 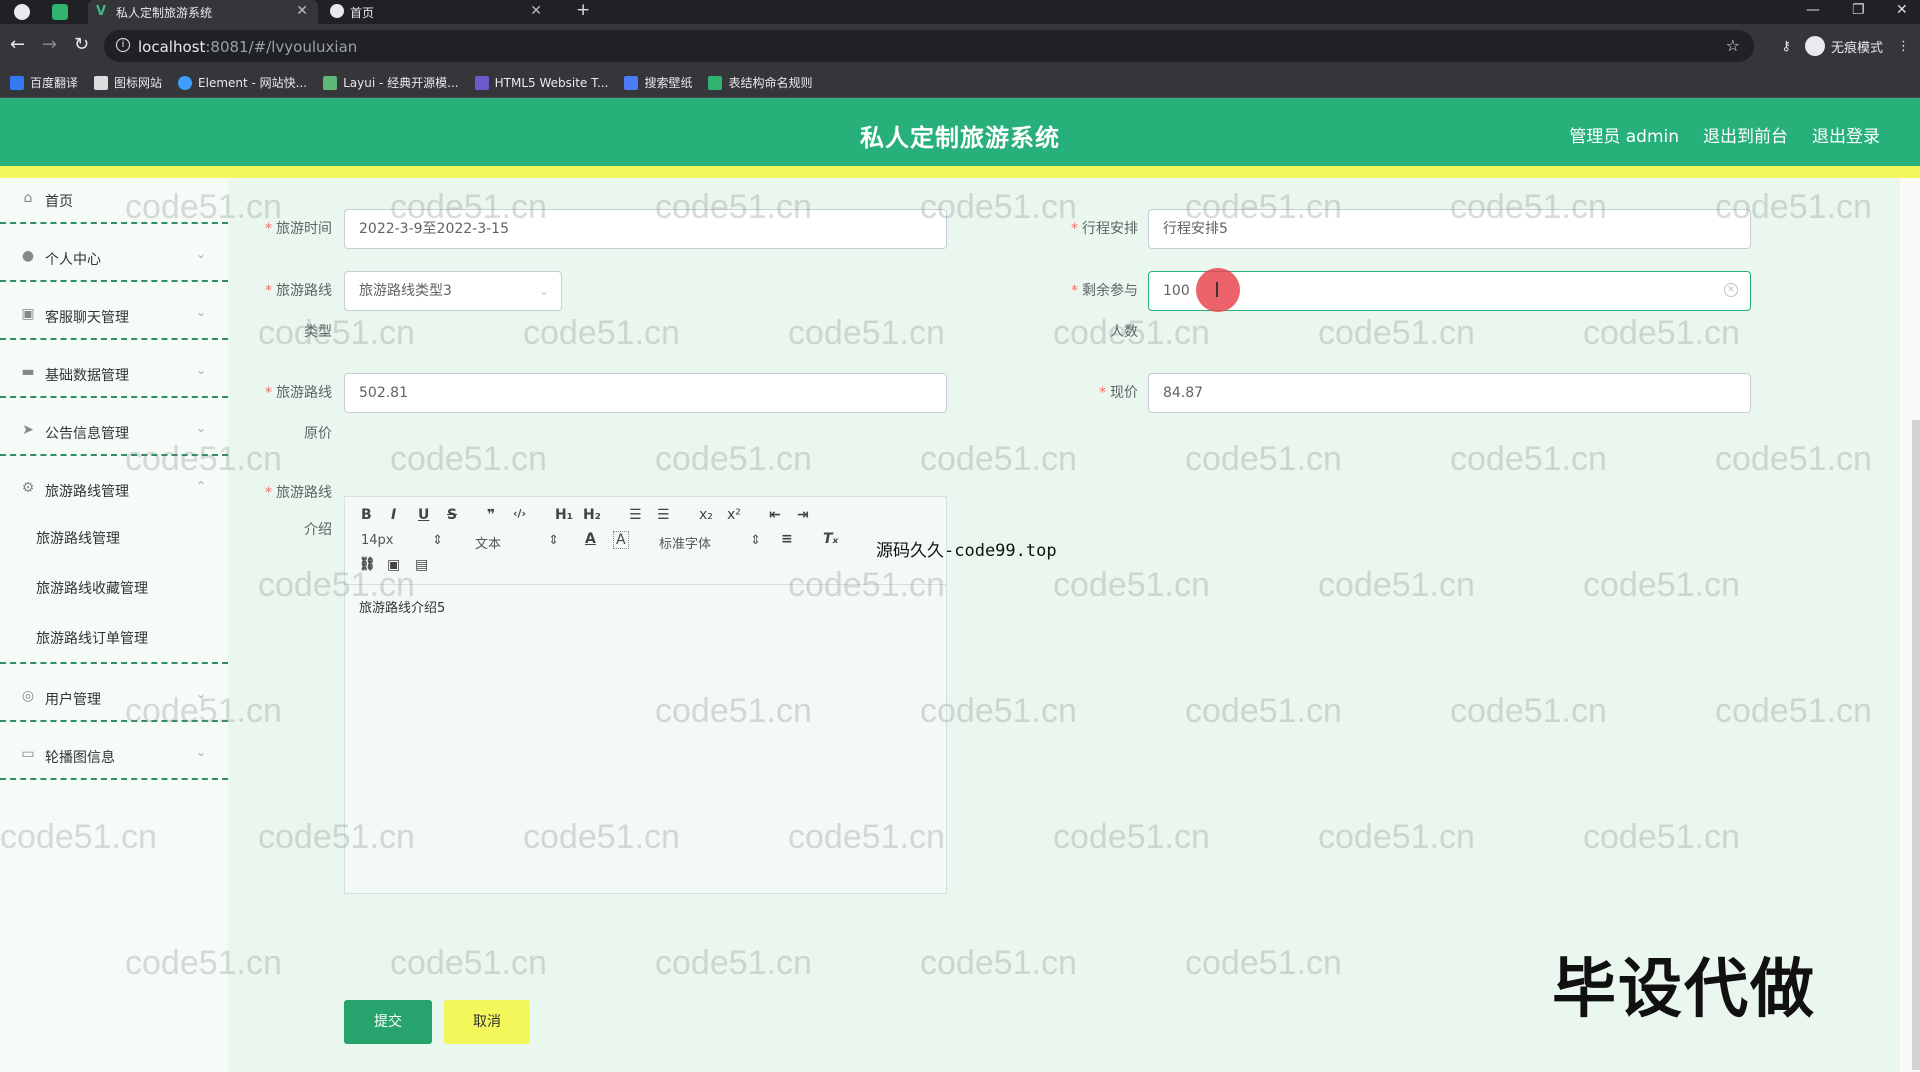 What do you see at coordinates (402, 606) in the screenshot?
I see `editor-content: 旅游路线介绍5` at bounding box center [402, 606].